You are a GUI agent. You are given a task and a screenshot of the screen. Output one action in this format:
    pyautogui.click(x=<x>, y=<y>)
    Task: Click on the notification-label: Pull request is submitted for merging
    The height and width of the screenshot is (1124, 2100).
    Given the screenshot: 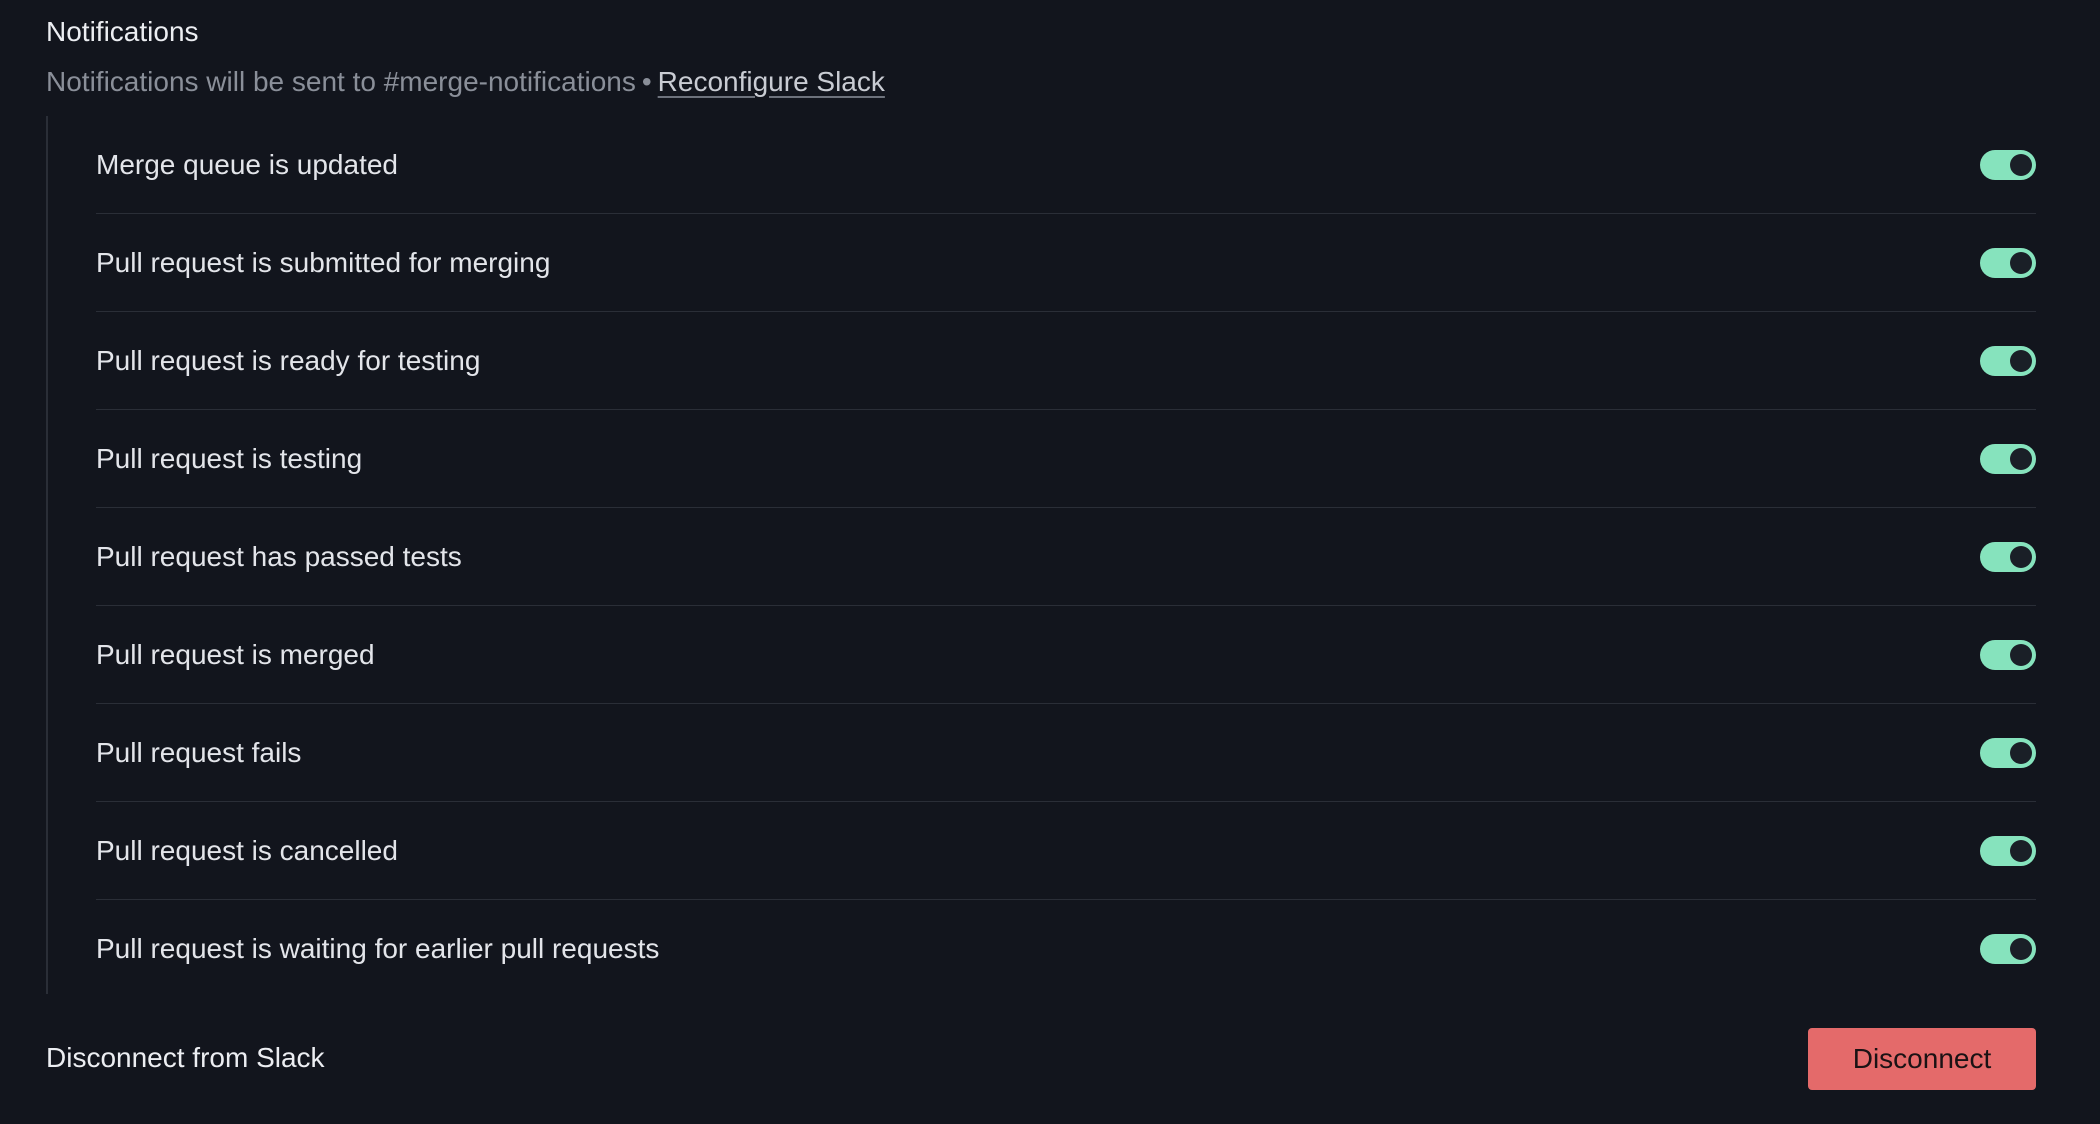 What is the action you would take?
    pyautogui.click(x=323, y=262)
    